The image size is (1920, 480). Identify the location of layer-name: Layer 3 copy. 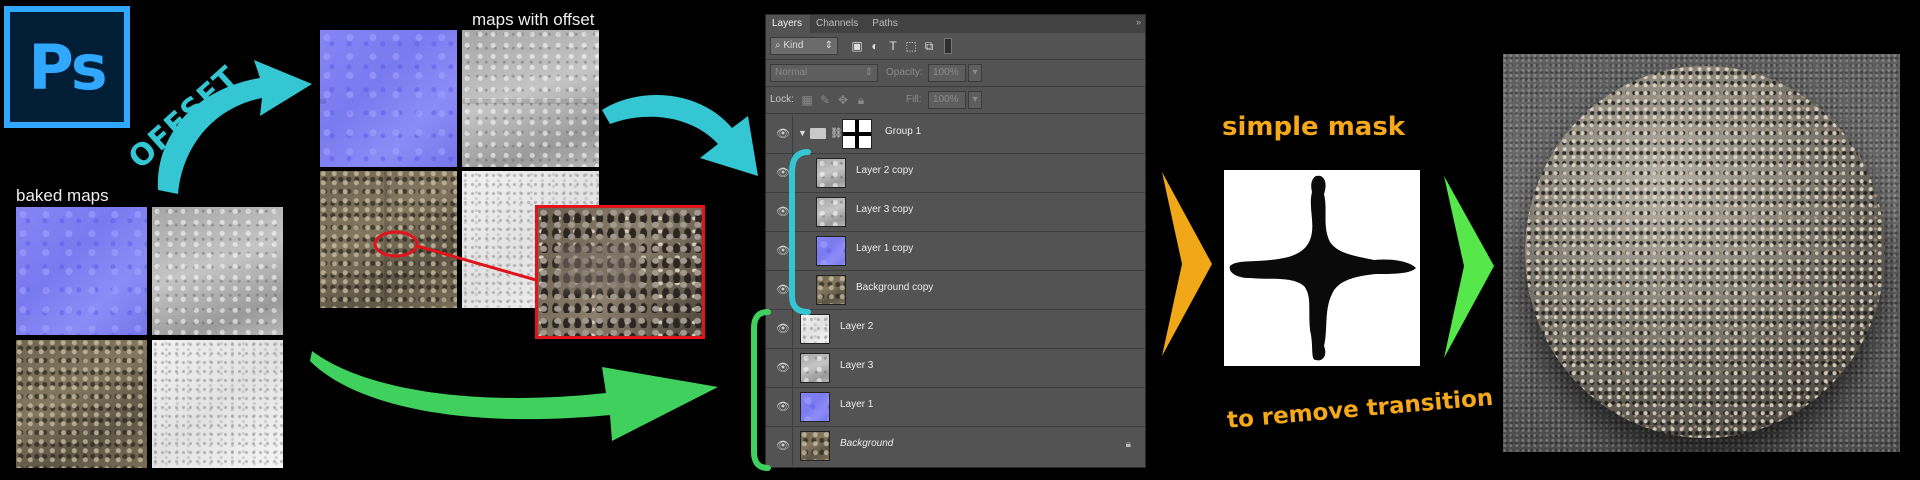
(885, 209).